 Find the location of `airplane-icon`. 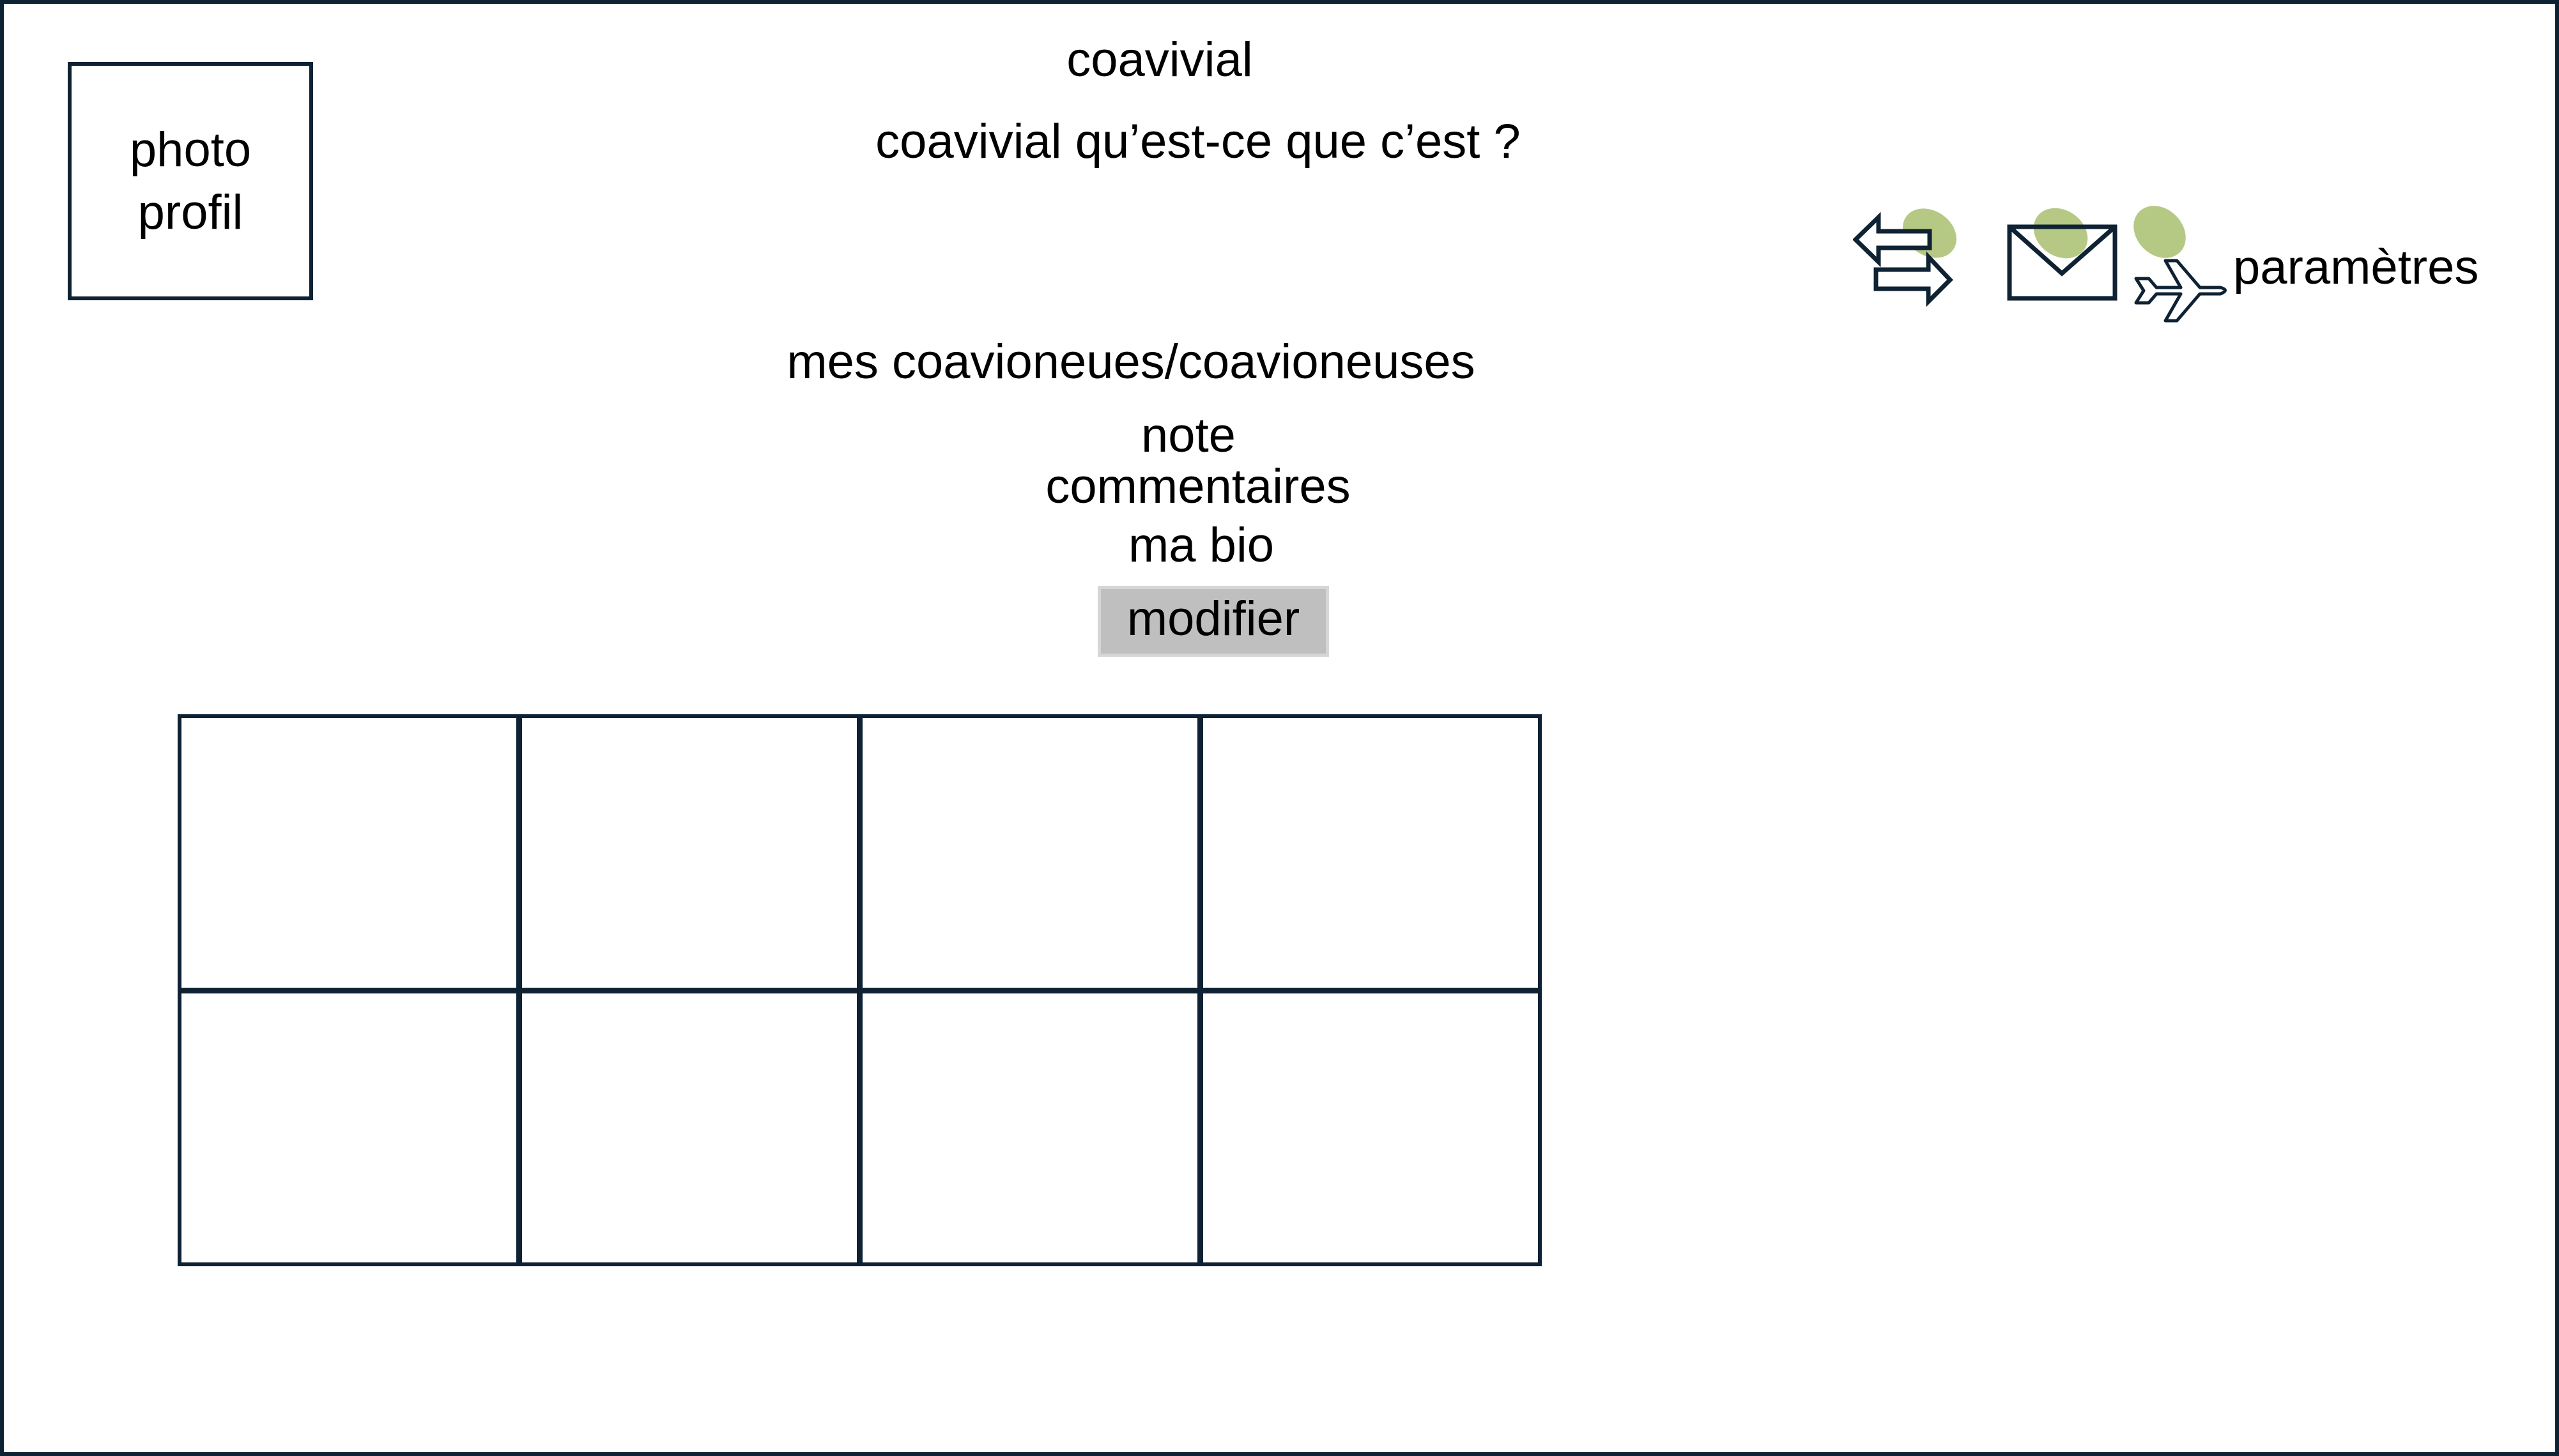

airplane-icon is located at coordinates (2180, 267).